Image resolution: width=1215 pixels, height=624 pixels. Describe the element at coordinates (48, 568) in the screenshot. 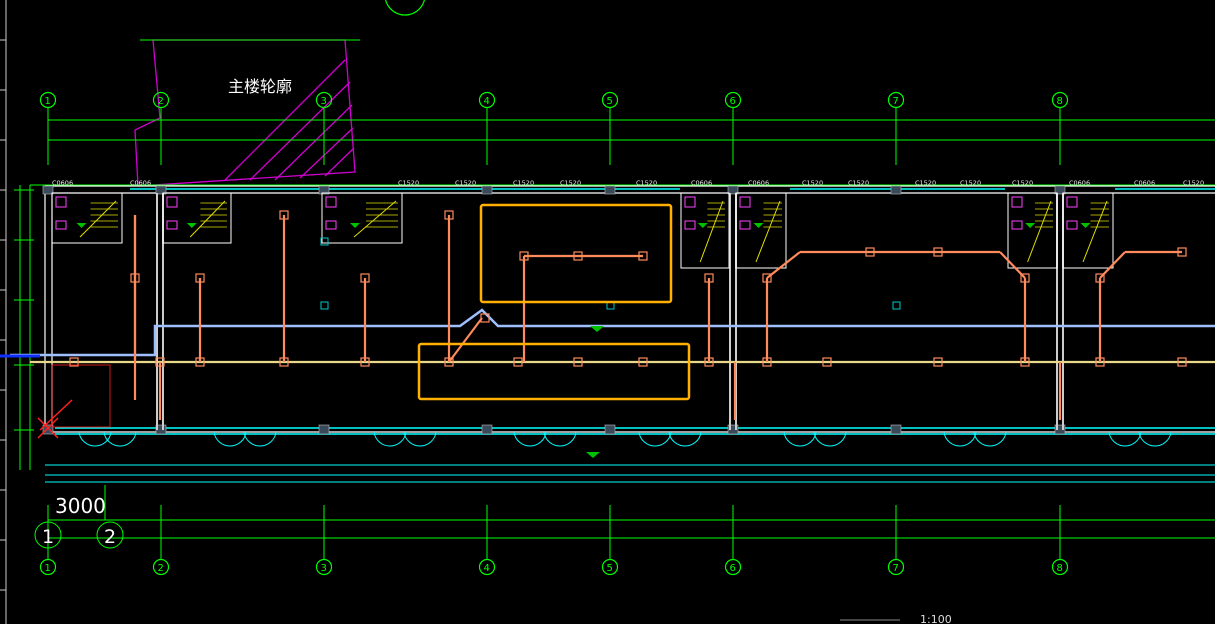

I see `axis-label-bottom: 1` at that location.